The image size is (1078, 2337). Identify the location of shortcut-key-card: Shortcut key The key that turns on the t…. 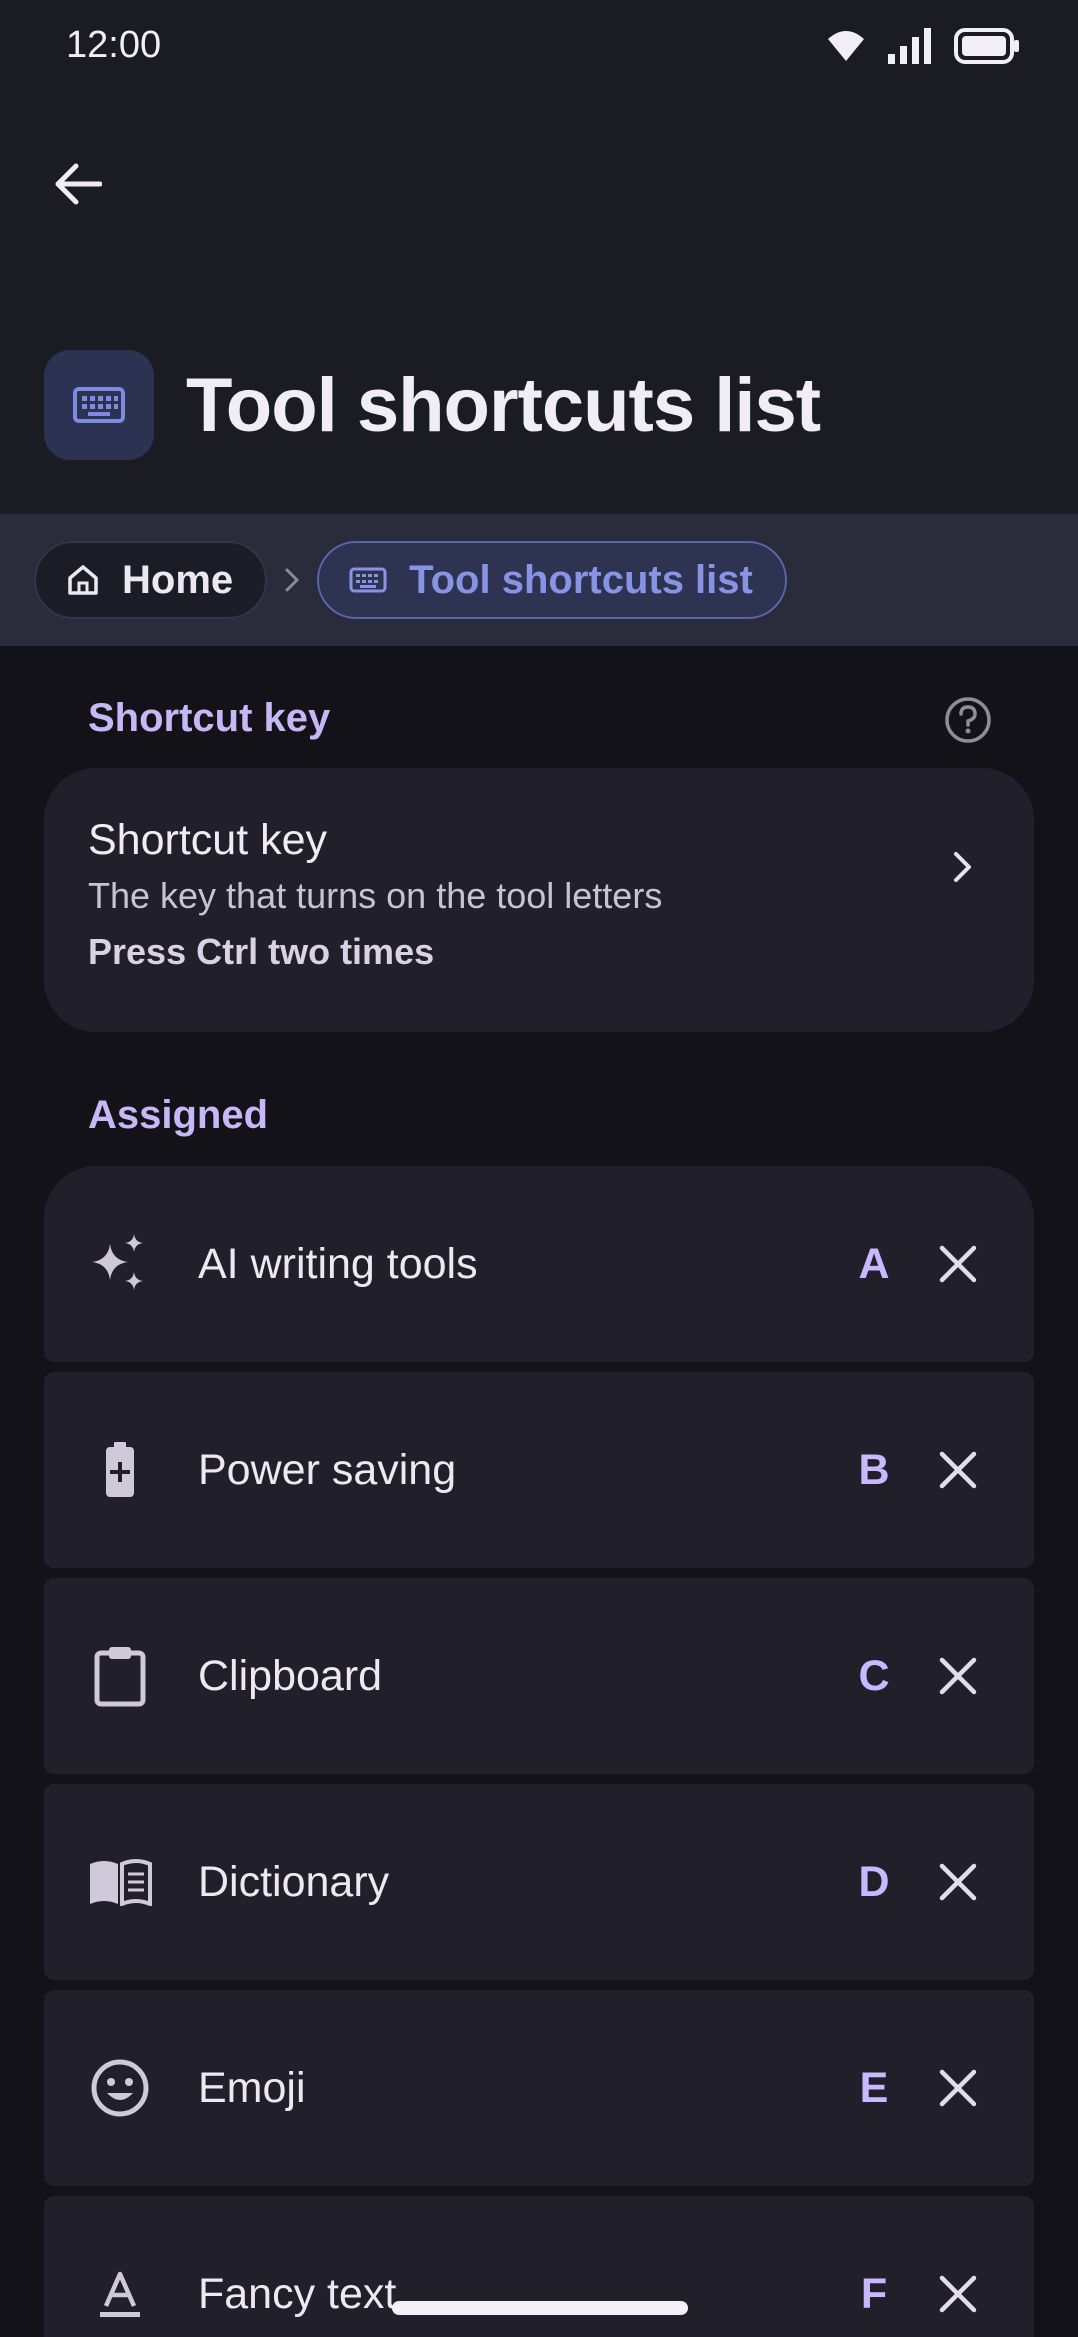
(539, 900).